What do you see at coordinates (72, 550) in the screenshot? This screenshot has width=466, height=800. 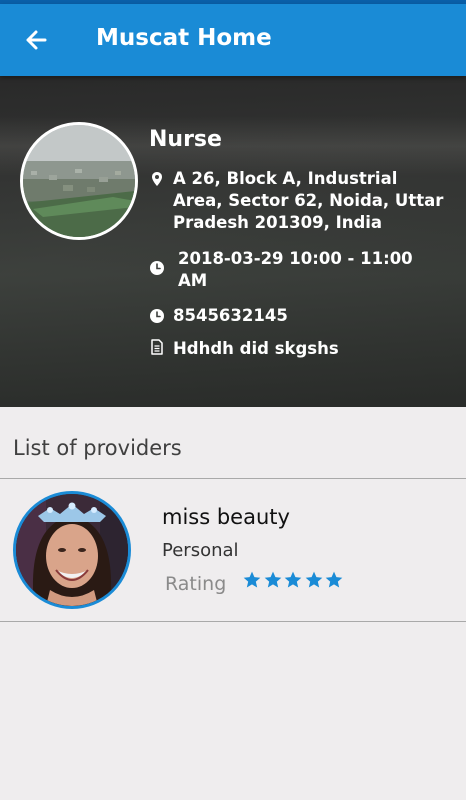 I see `provider-avatar` at bounding box center [72, 550].